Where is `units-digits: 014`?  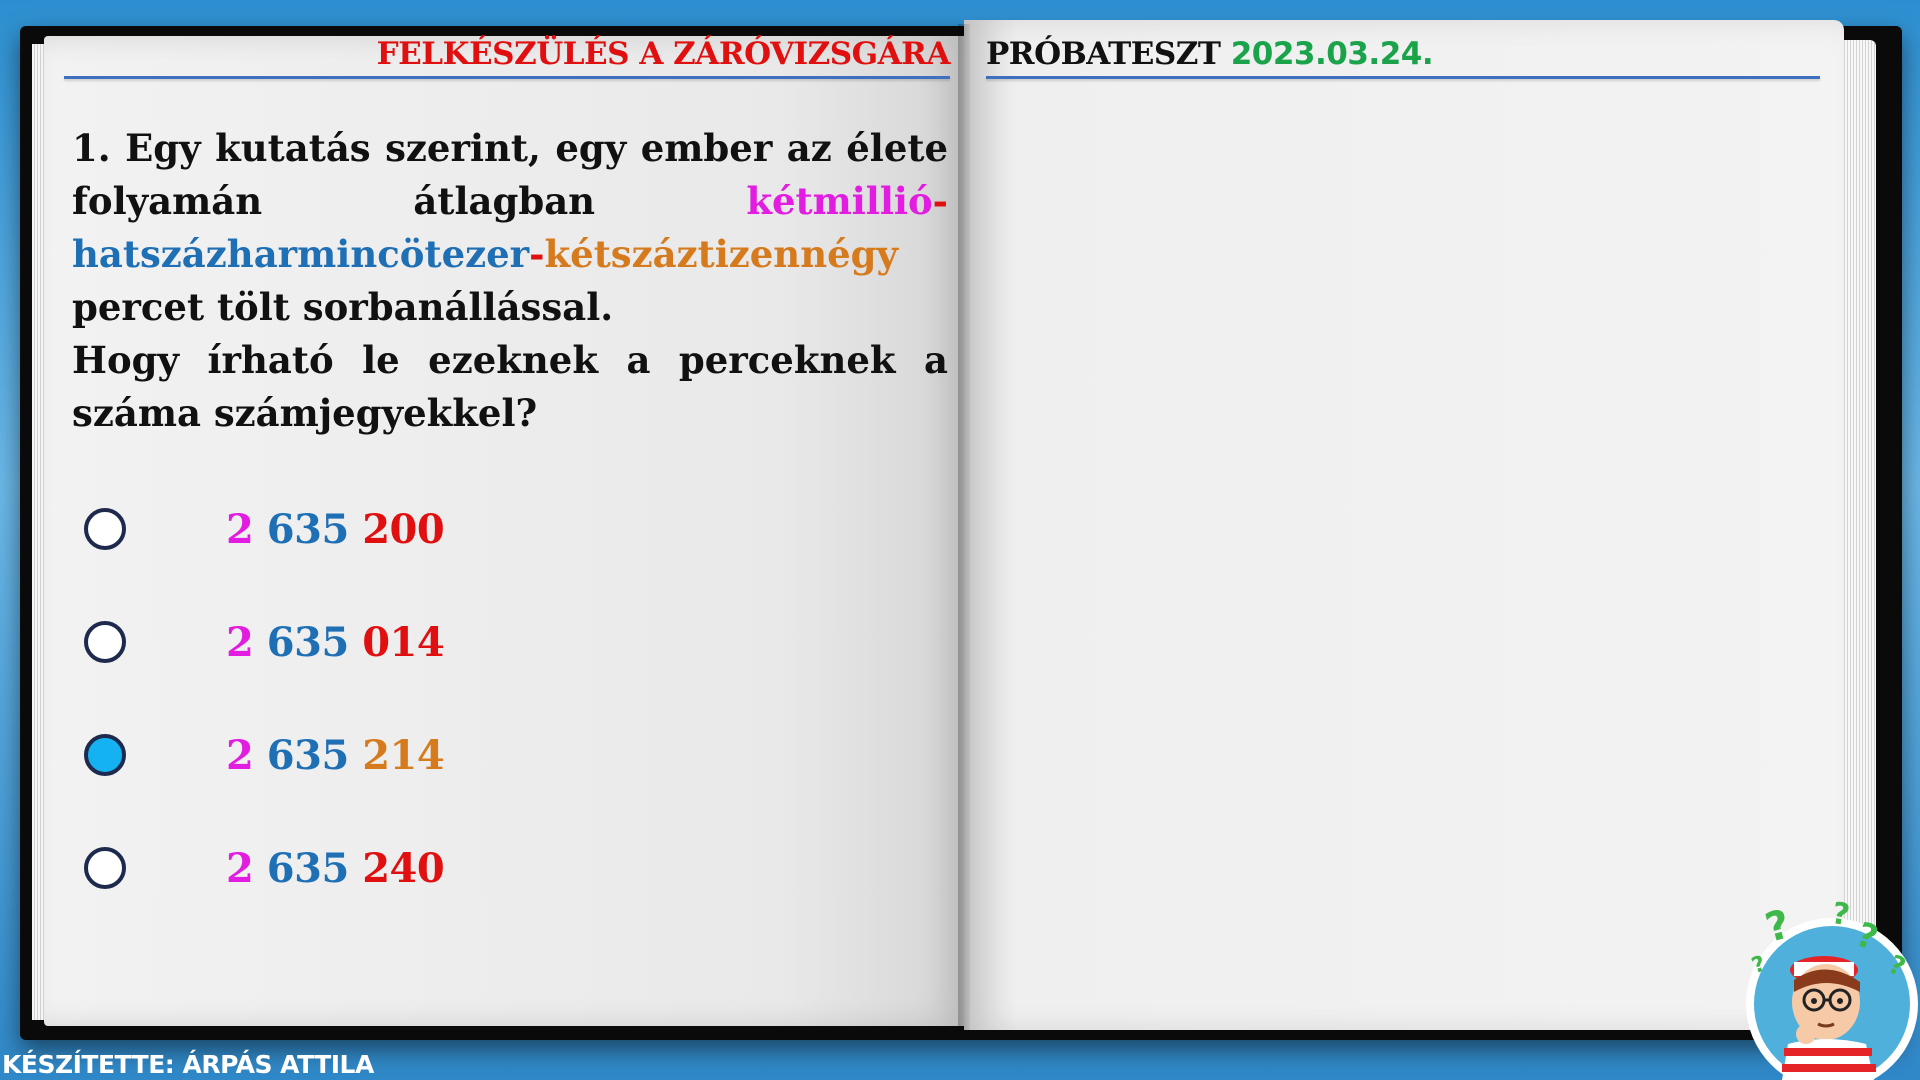 units-digits: 014 is located at coordinates (403, 642).